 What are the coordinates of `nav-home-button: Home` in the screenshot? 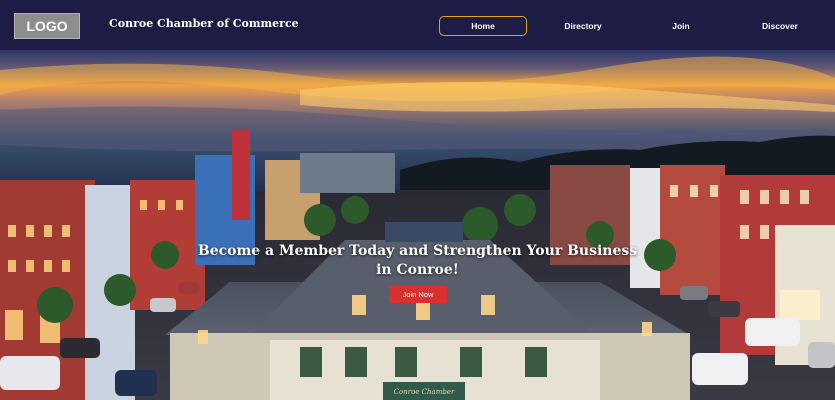 It's located at (483, 26).